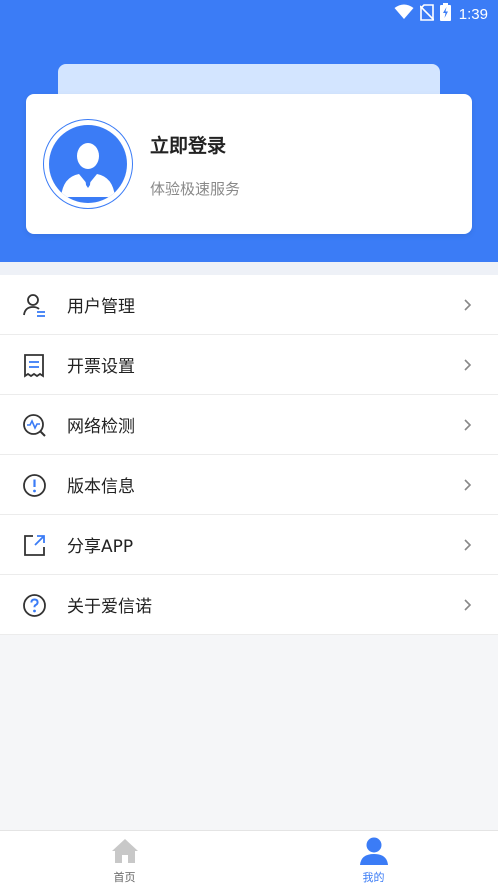 The image size is (498, 885). What do you see at coordinates (34, 425) in the screenshot?
I see `network-check-icon` at bounding box center [34, 425].